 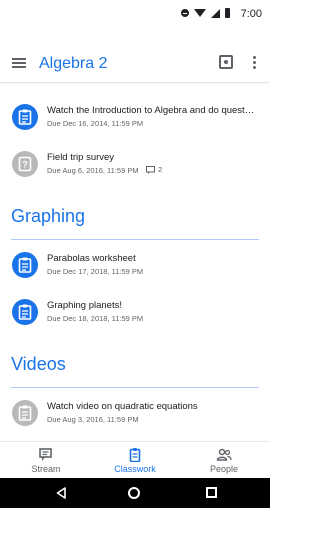 What do you see at coordinates (134, 493) in the screenshot?
I see `home-icon` at bounding box center [134, 493].